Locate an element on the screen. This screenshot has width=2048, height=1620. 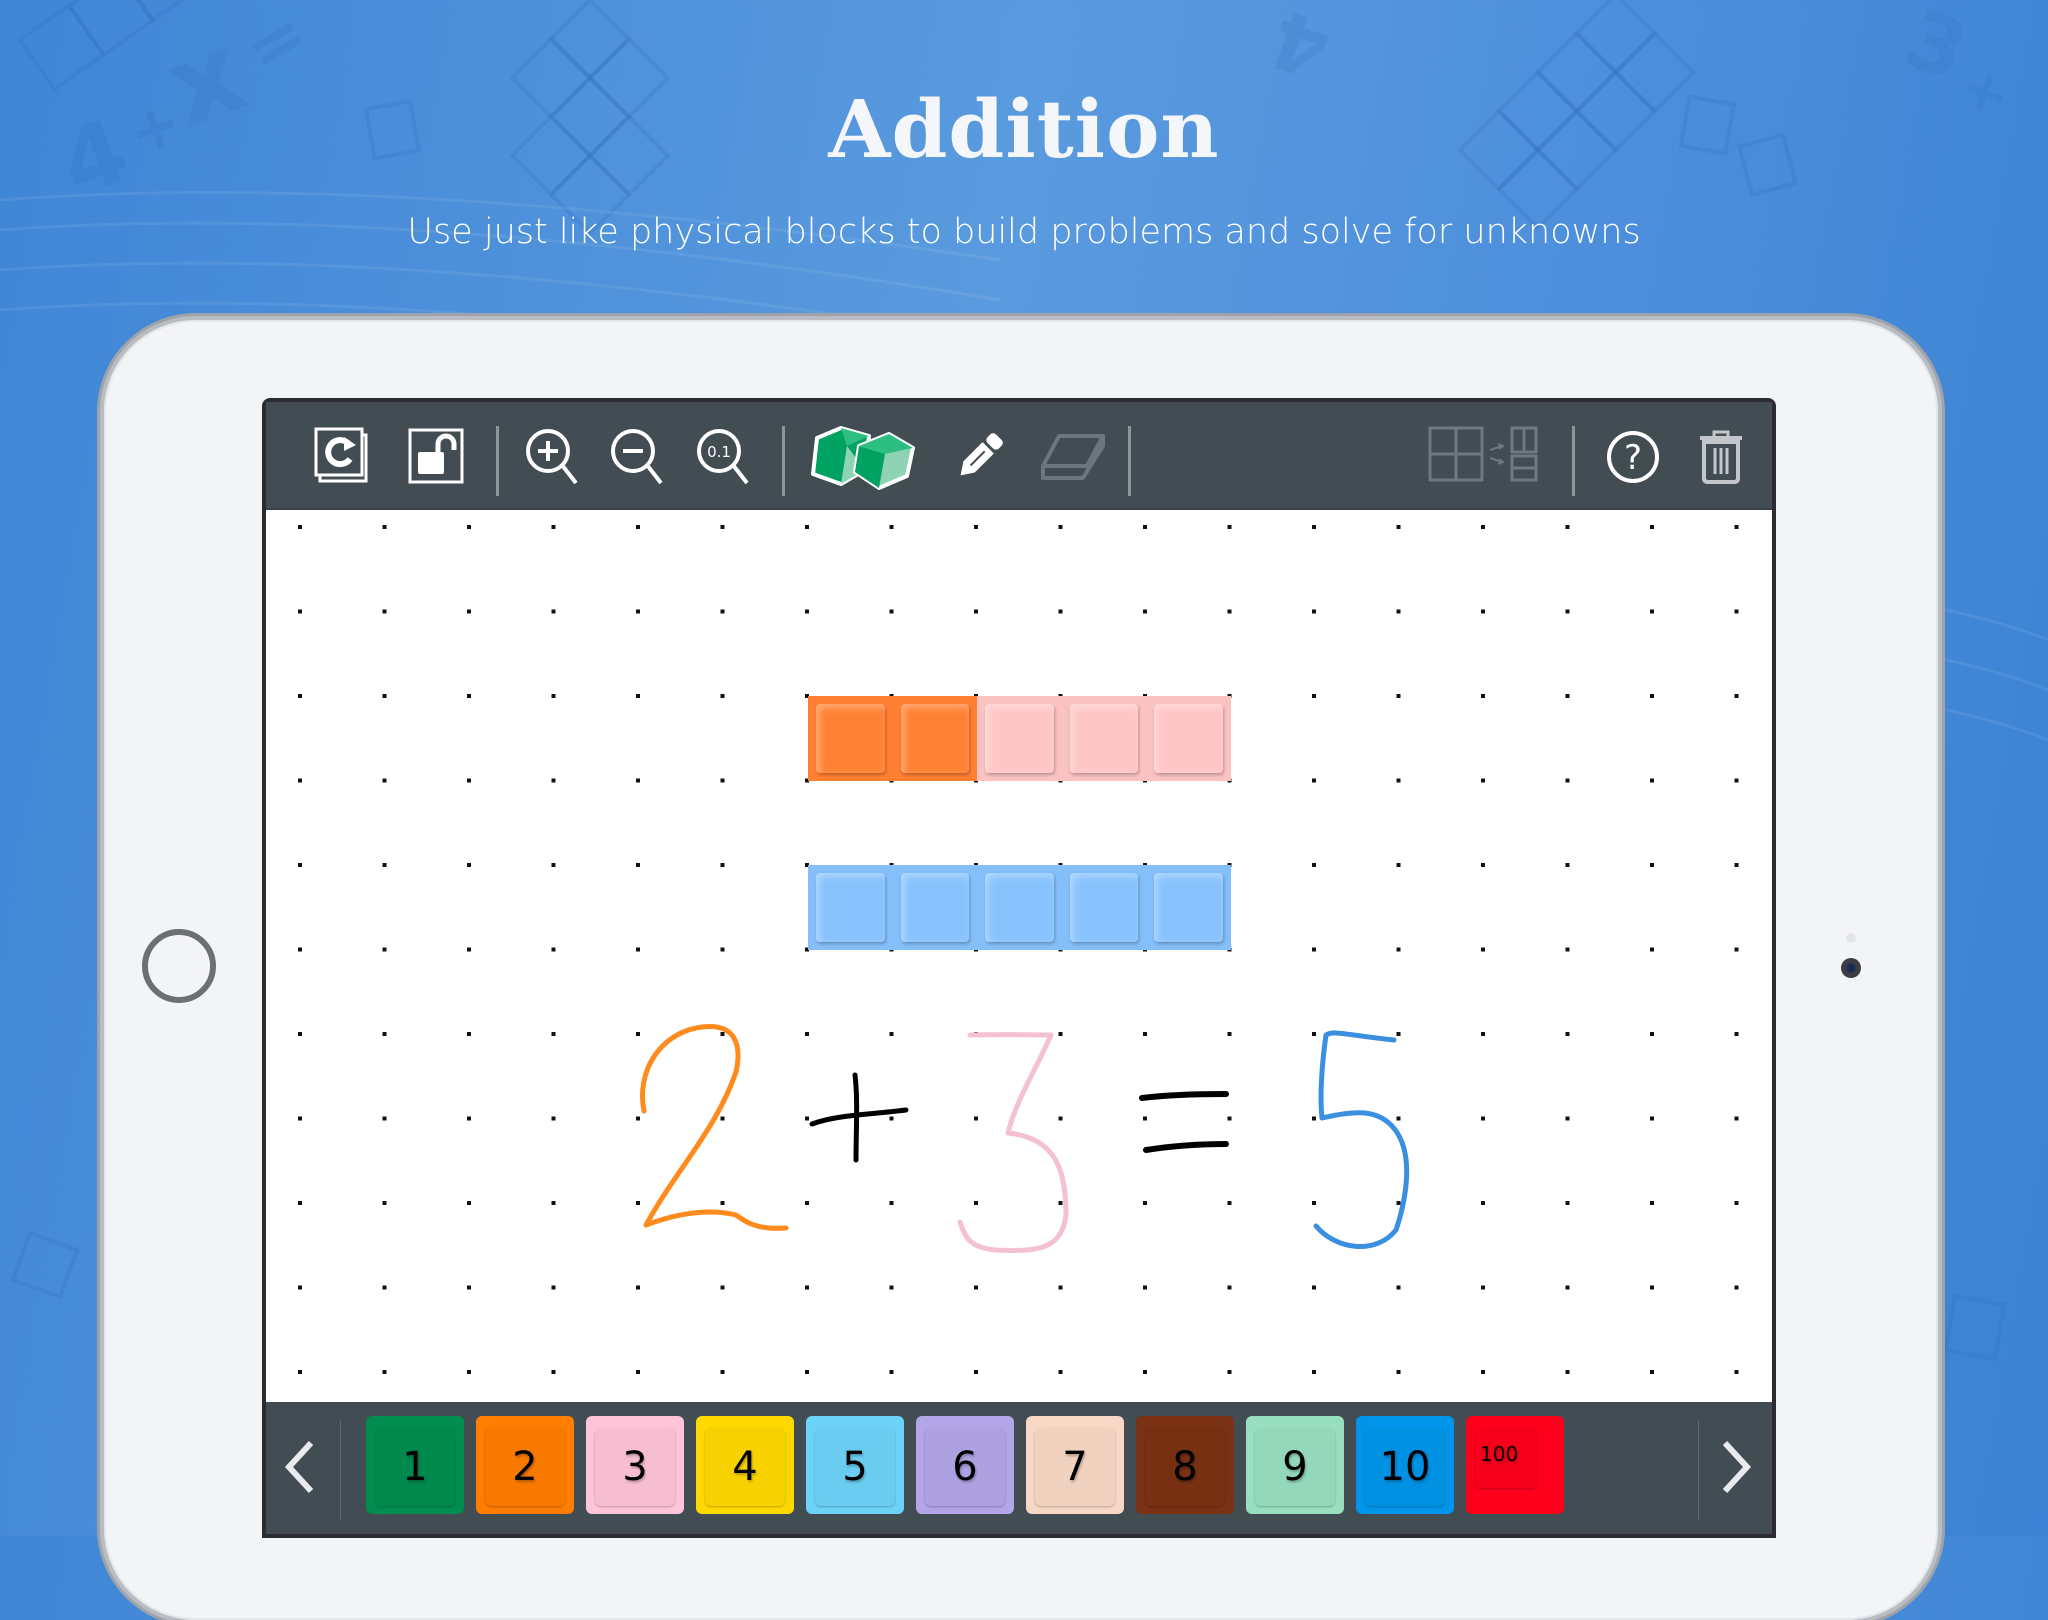
split-grid-icon is located at coordinates (1483, 454).